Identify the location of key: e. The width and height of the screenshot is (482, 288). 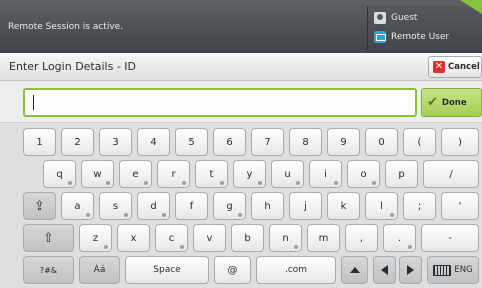
(135, 174).